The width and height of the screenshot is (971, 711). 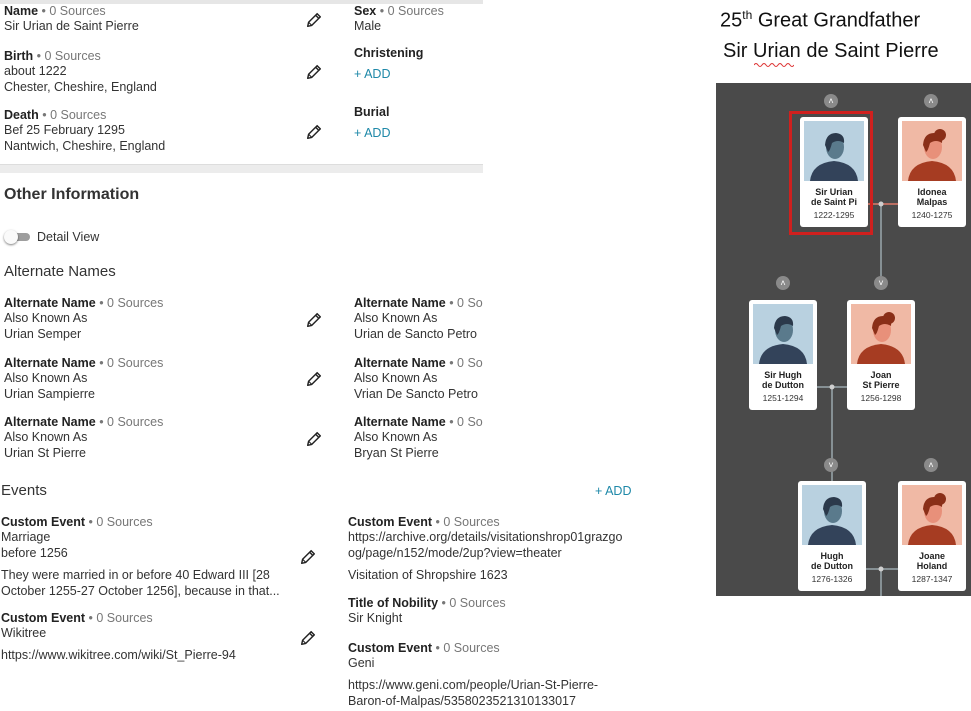 What do you see at coordinates (455, 553) in the screenshot?
I see `event-url-continued: og/page/n152/mode/2up?view=theater` at bounding box center [455, 553].